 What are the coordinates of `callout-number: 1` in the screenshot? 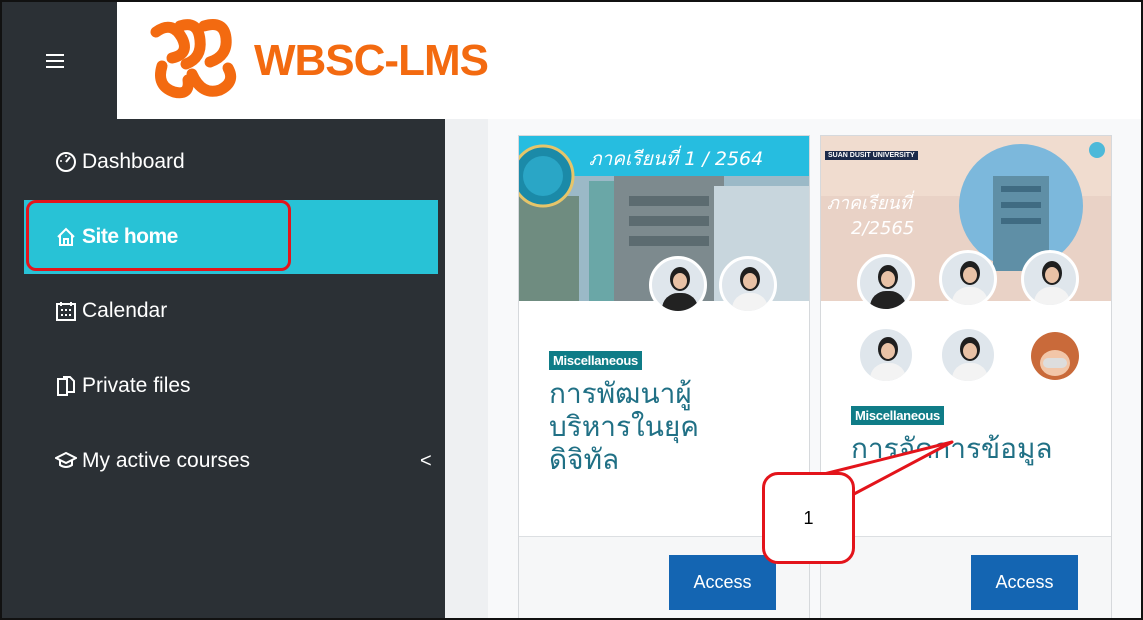 It's located at (808, 517).